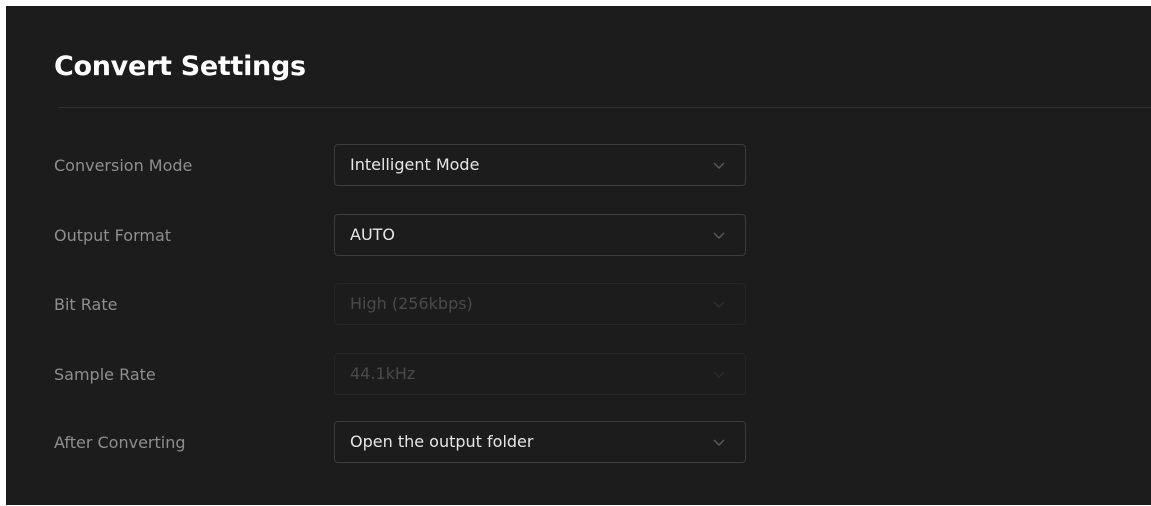 Image resolution: width=1151 pixels, height=506 pixels. What do you see at coordinates (442, 441) in the screenshot?
I see `after-converting-value: Open the output folder` at bounding box center [442, 441].